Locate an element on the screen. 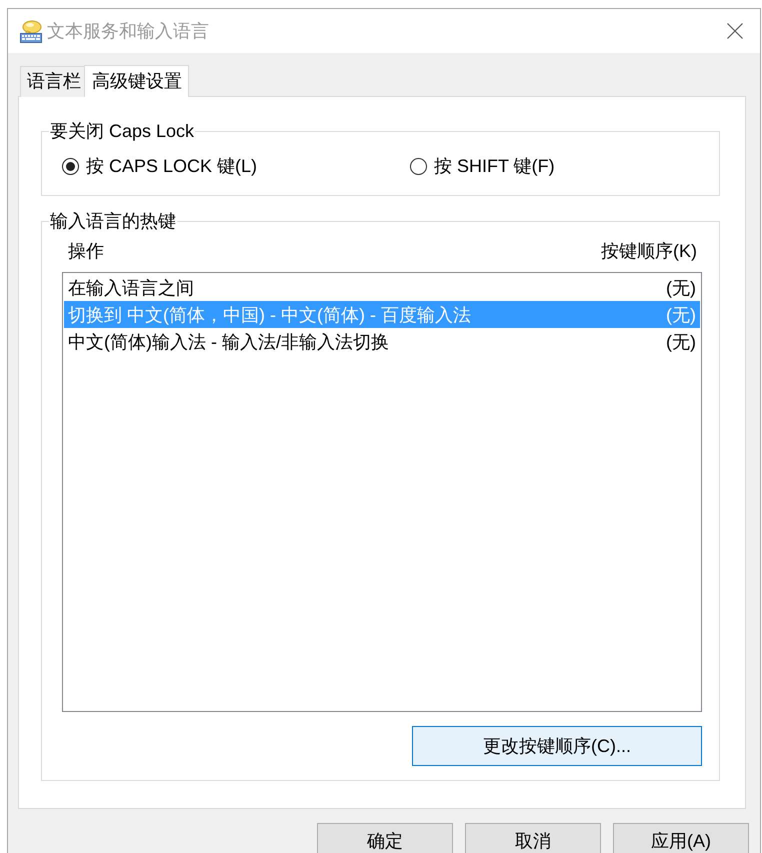  radio-label: 按 CAPS LOCK 键(L) is located at coordinates (172, 166).